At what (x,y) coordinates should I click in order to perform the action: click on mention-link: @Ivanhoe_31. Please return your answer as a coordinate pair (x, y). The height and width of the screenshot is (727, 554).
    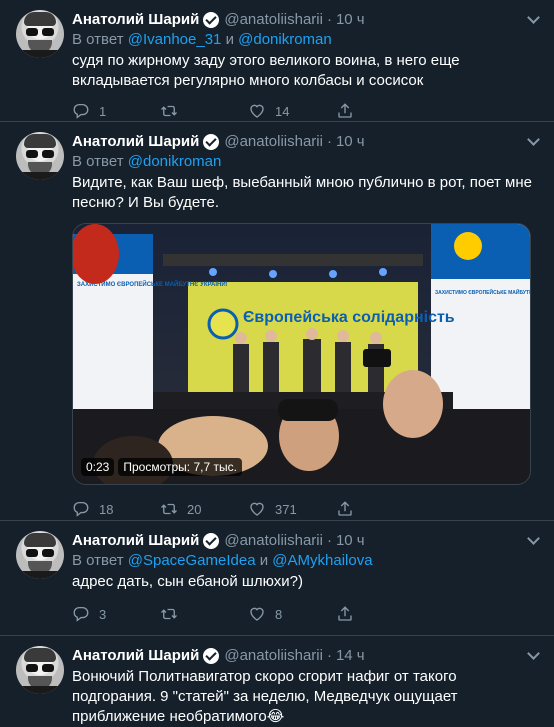
    Looking at the image, I should click on (175, 39).